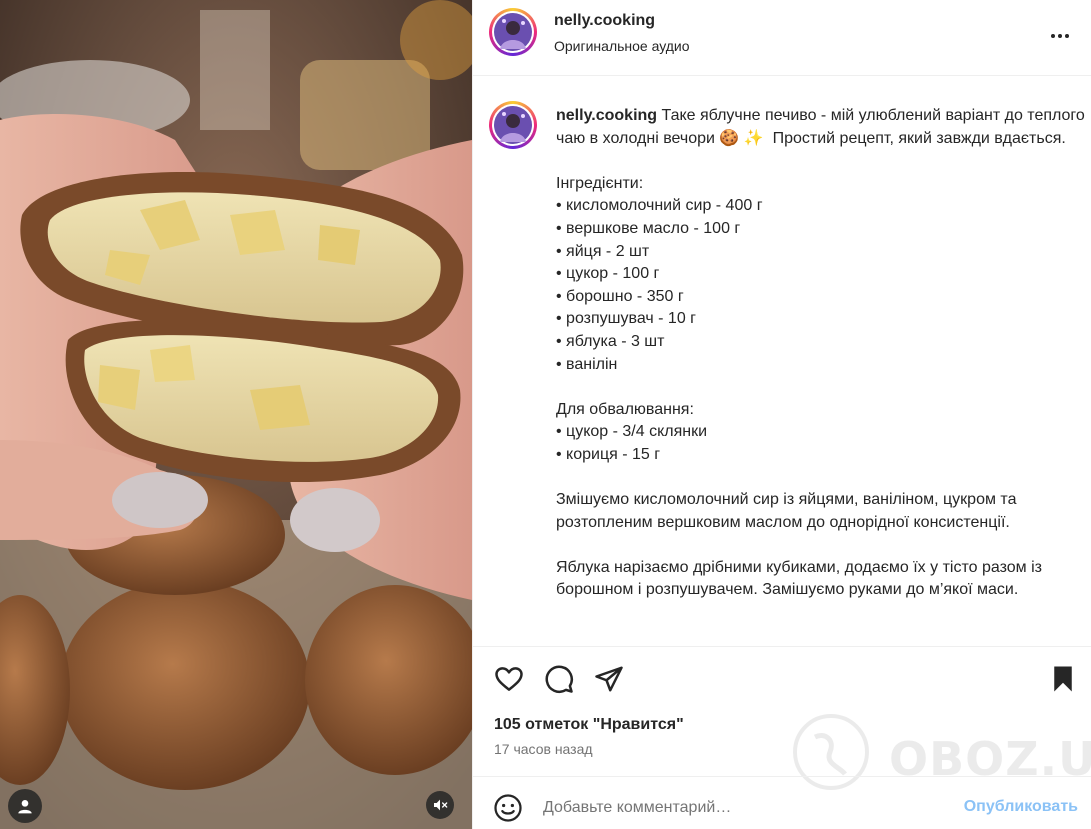  I want to click on action-bar, so click(782, 680).